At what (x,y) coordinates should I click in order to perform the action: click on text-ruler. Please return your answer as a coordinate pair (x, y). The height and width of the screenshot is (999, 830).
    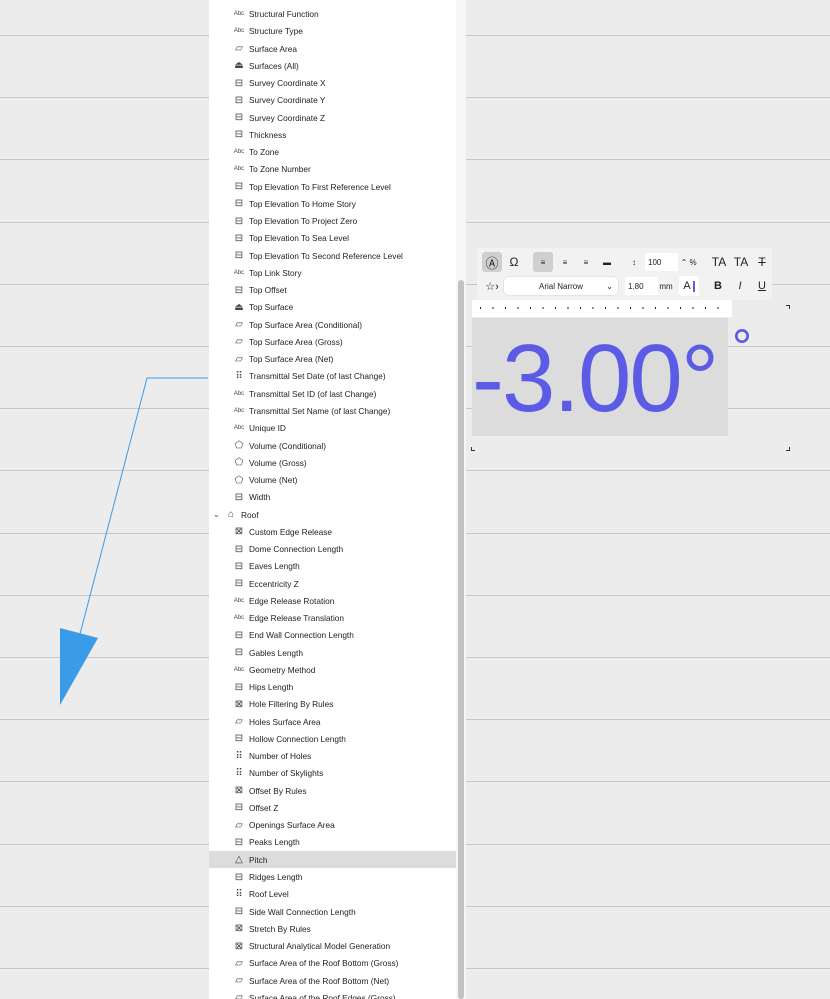
    Looking at the image, I should click on (602, 308).